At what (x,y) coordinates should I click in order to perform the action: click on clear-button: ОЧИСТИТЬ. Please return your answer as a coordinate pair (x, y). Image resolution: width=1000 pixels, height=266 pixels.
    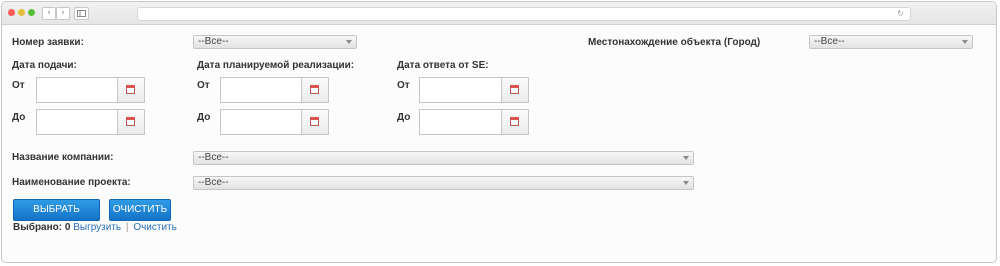
    Looking at the image, I should click on (140, 210).